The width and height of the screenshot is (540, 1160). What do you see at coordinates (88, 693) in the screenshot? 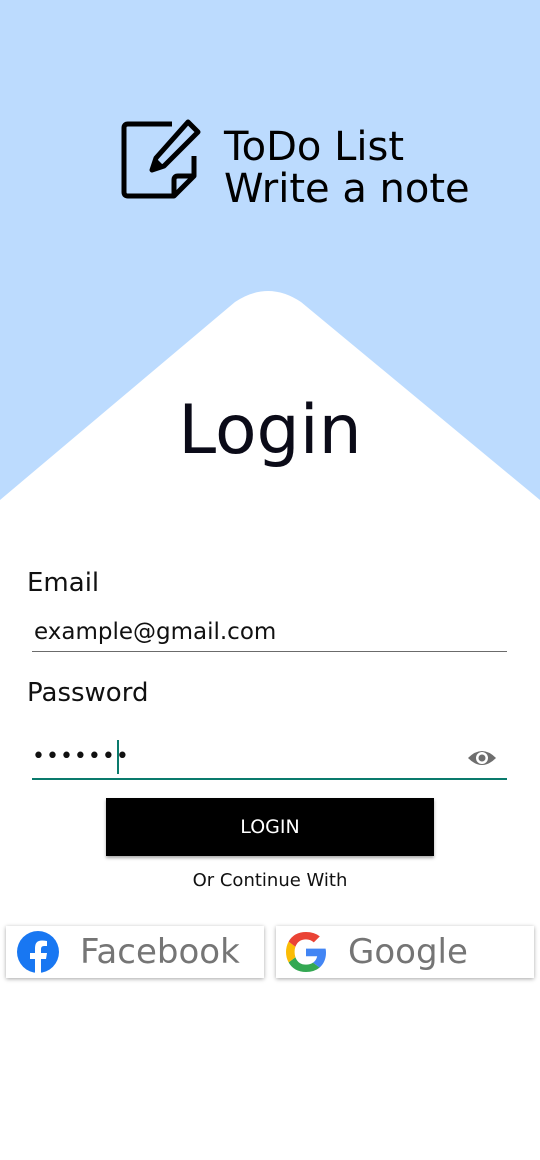
I see `password-label: Password` at bounding box center [88, 693].